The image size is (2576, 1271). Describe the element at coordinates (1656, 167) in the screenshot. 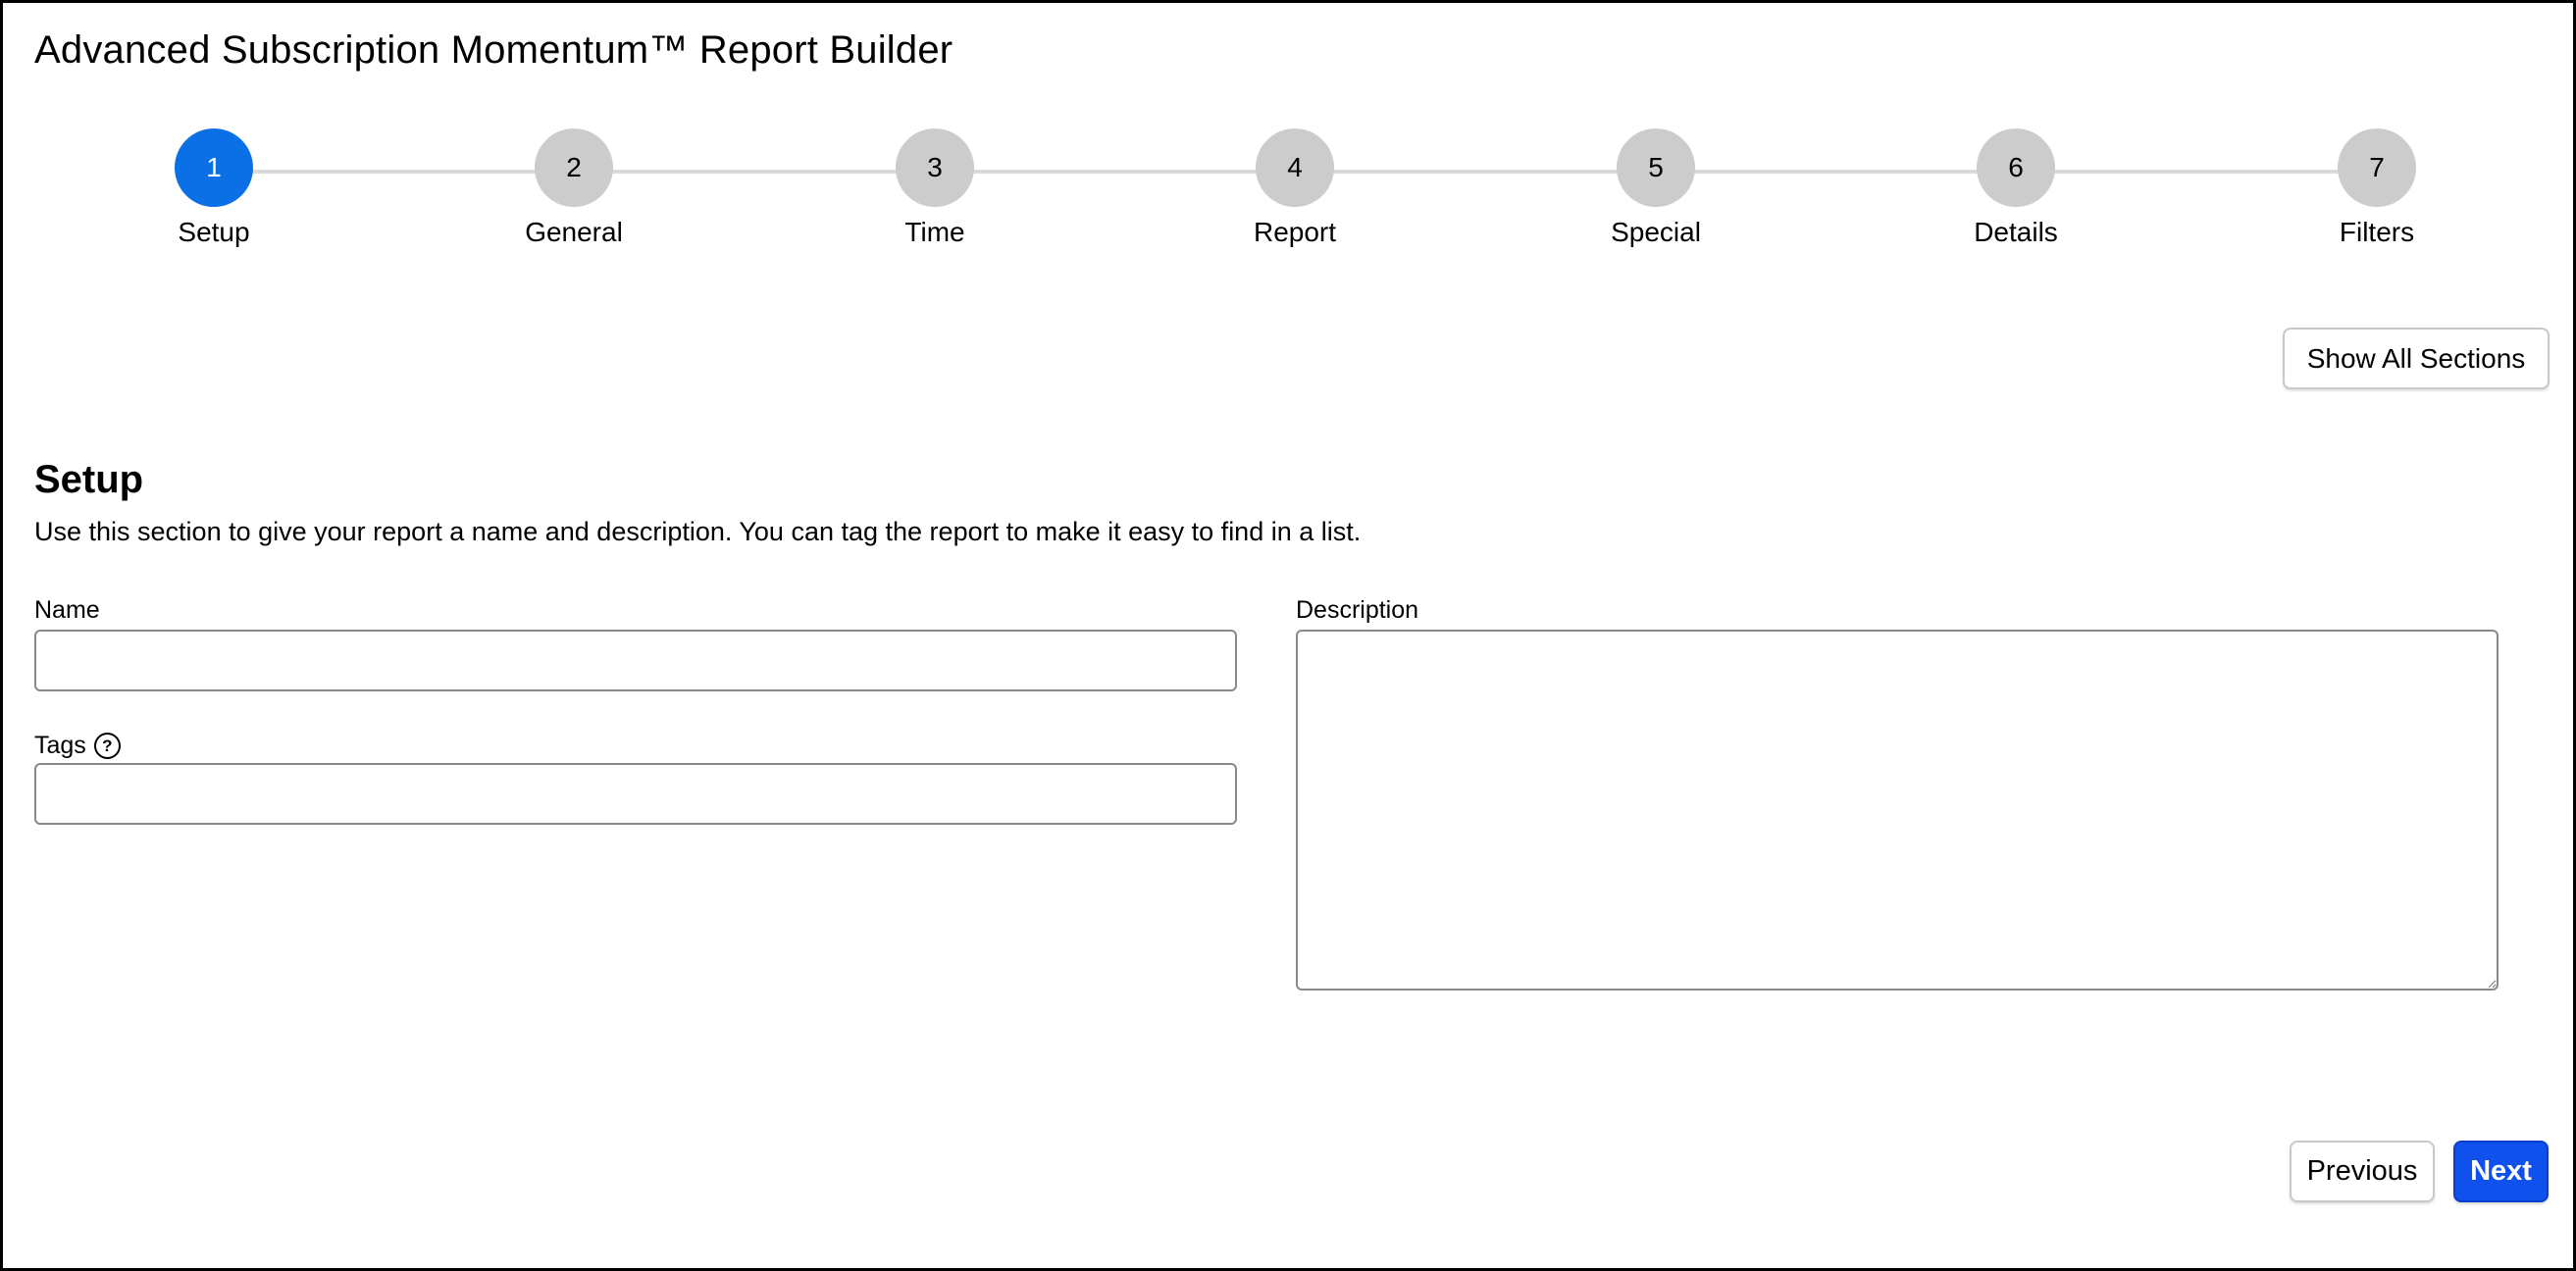

I see `step-number: 5` at that location.